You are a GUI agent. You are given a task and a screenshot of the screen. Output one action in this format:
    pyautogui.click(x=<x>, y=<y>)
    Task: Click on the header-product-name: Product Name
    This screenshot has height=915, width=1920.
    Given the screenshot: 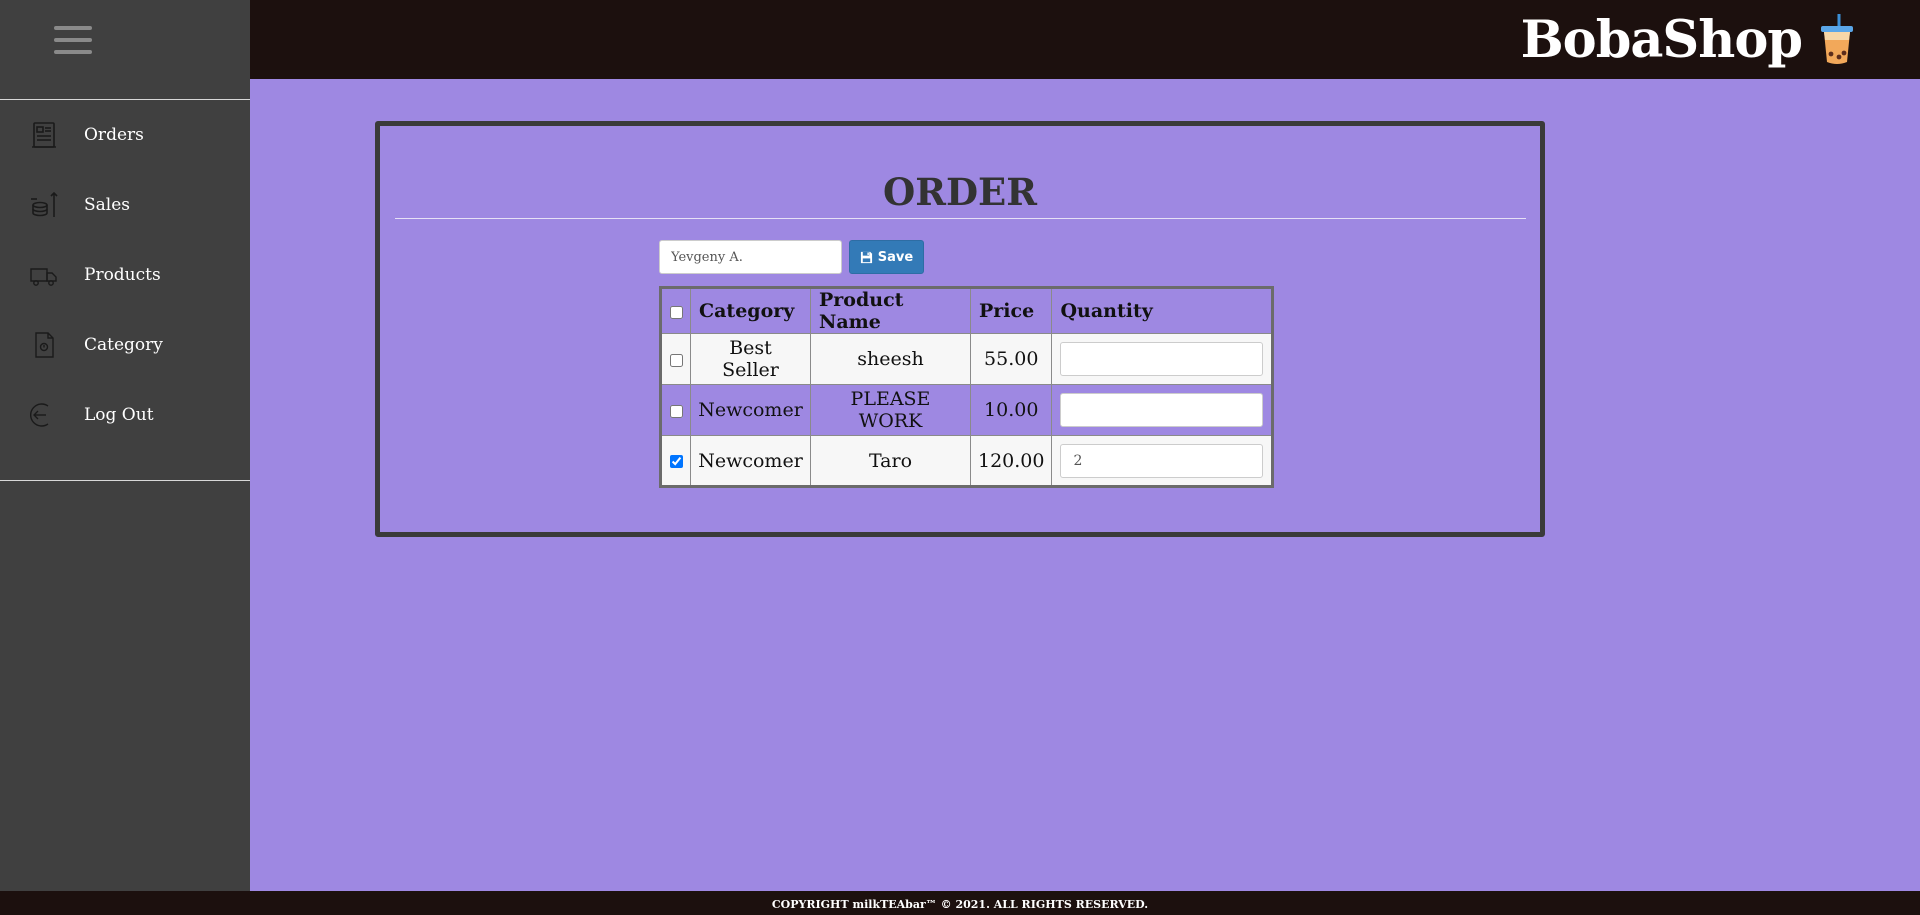 What is the action you would take?
    pyautogui.click(x=890, y=310)
    